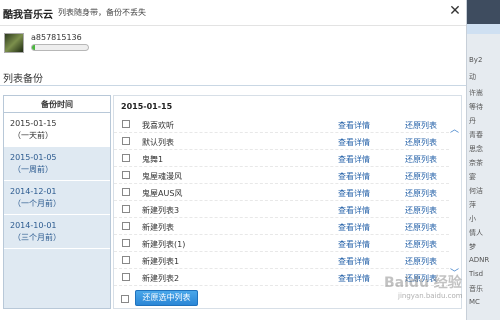 The height and width of the screenshot is (320, 500). I want to click on background-text: 宴, so click(472, 177).